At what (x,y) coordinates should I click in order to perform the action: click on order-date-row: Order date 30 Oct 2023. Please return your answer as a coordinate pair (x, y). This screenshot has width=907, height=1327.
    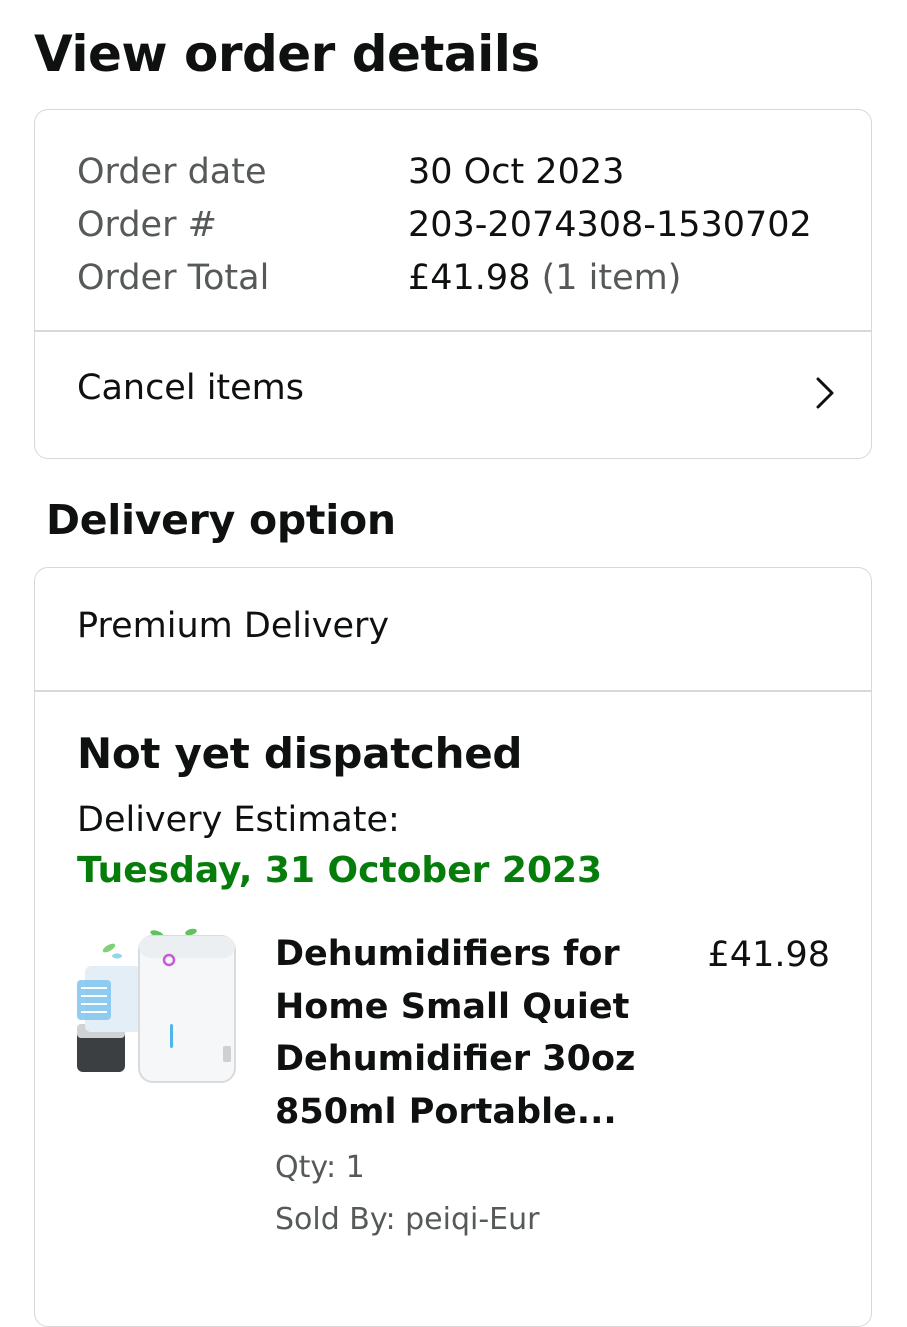
    Looking at the image, I should click on (444, 172).